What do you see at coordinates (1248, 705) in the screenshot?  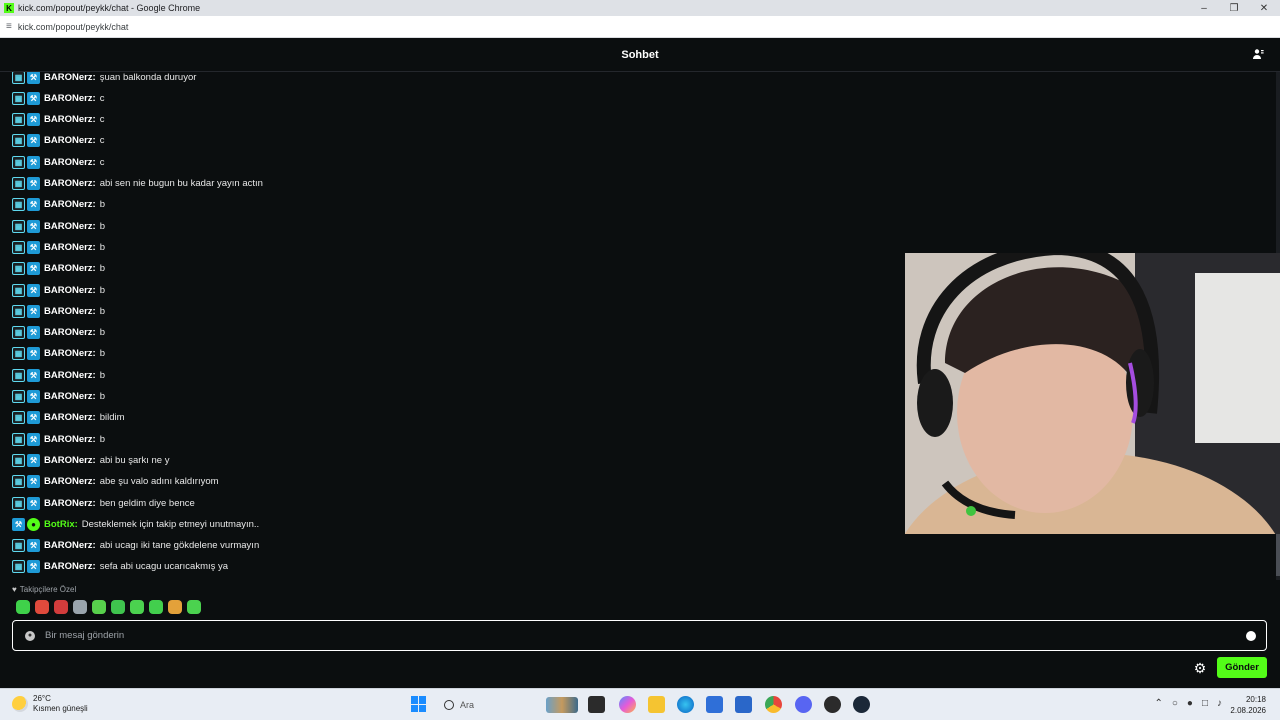 I see `taskbar-clock: 20:18 2.08.2026` at bounding box center [1248, 705].